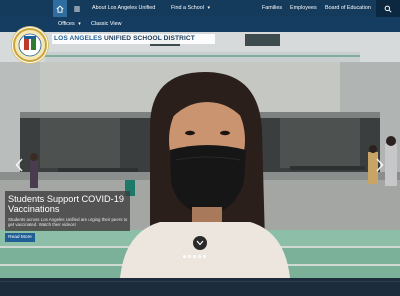  What do you see at coordinates (123, 8) in the screenshot?
I see `nav-about: About Los Angeles Unified` at bounding box center [123, 8].